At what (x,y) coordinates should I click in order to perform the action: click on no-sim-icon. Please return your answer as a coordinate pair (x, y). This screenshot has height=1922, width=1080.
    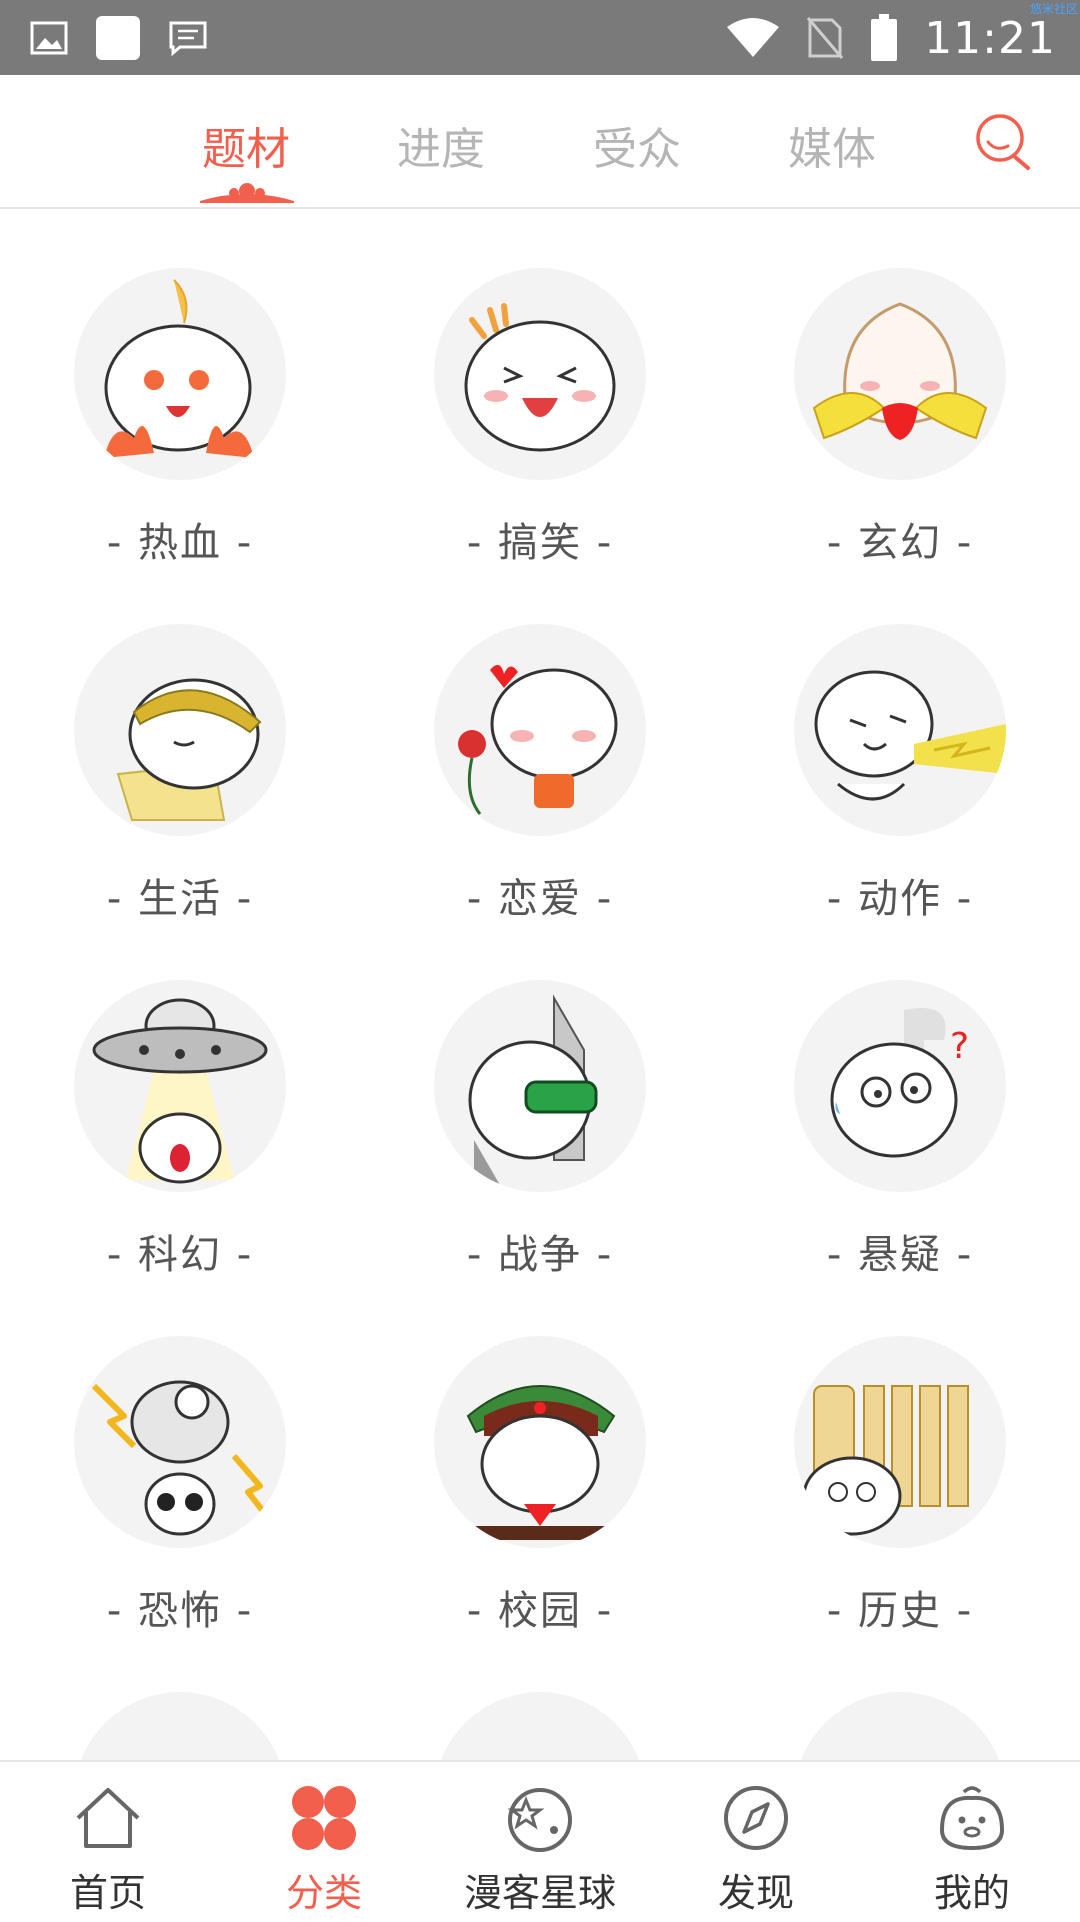
    Looking at the image, I should click on (825, 38).